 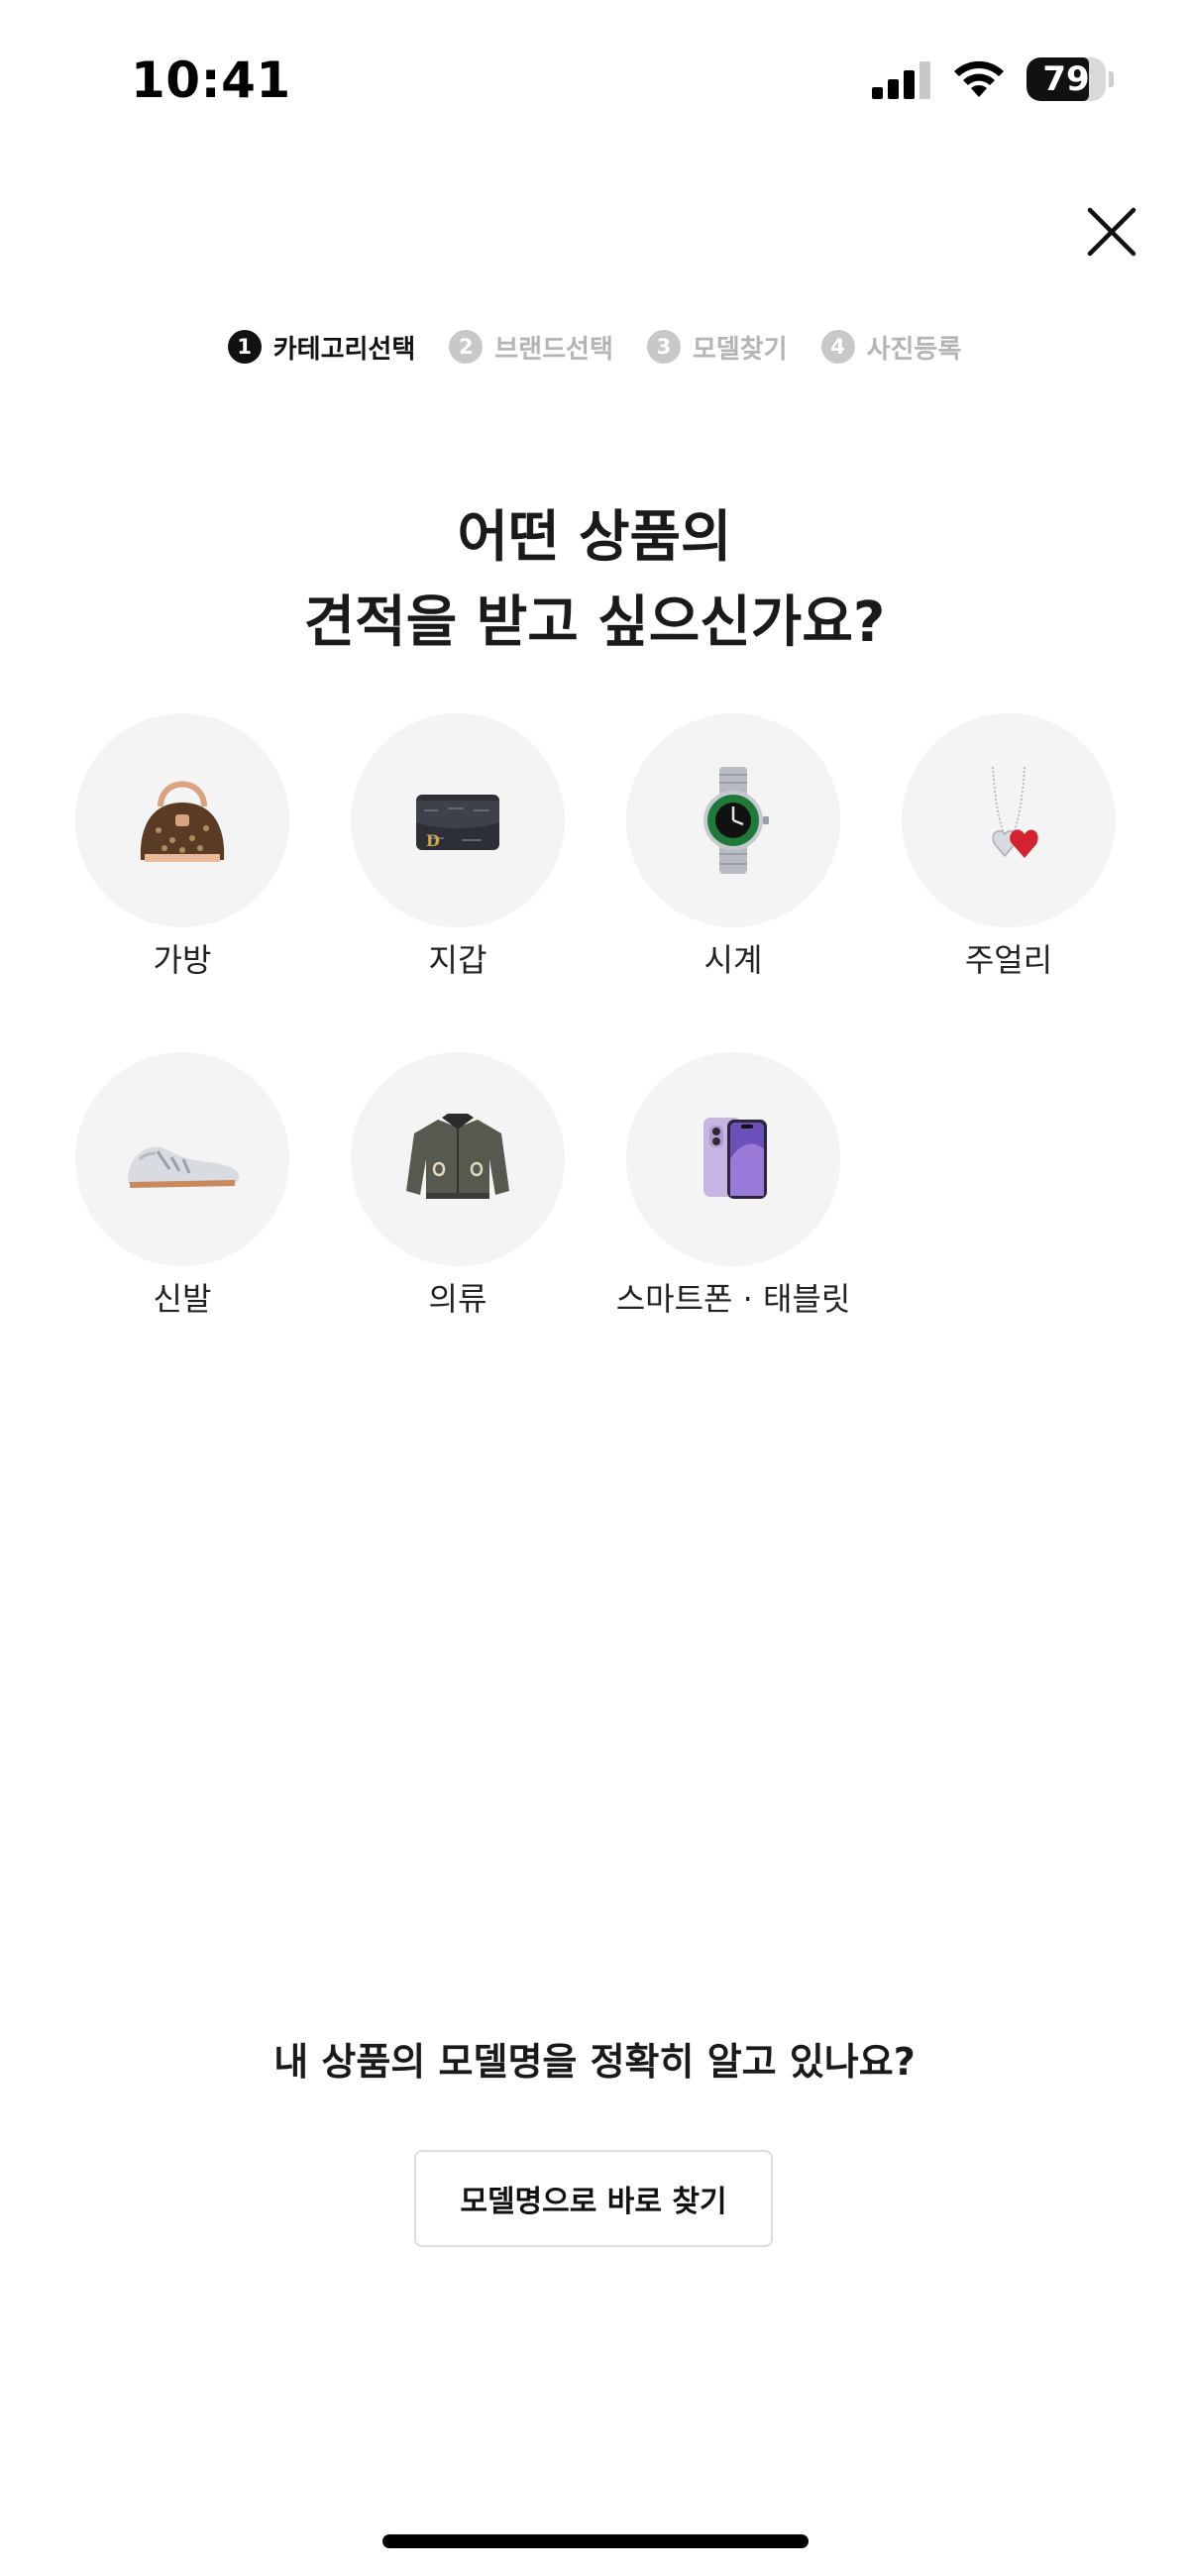 What do you see at coordinates (594, 537) in the screenshot?
I see `page-title-line-1: 어떤 상품의` at bounding box center [594, 537].